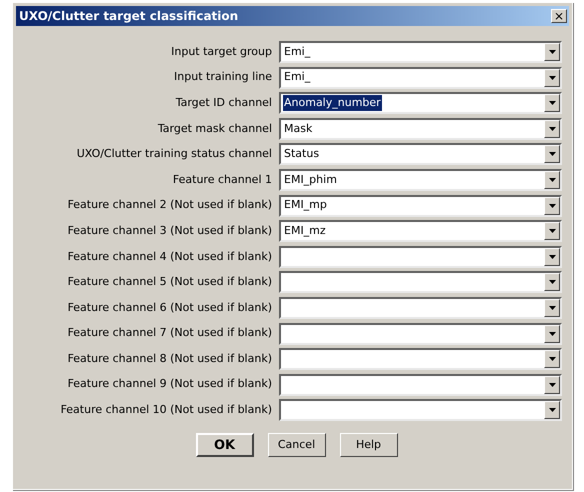 This screenshot has height=492, width=584. Describe the element at coordinates (420, 231) in the screenshot. I see `dropdown-field: EMI_mz` at that location.